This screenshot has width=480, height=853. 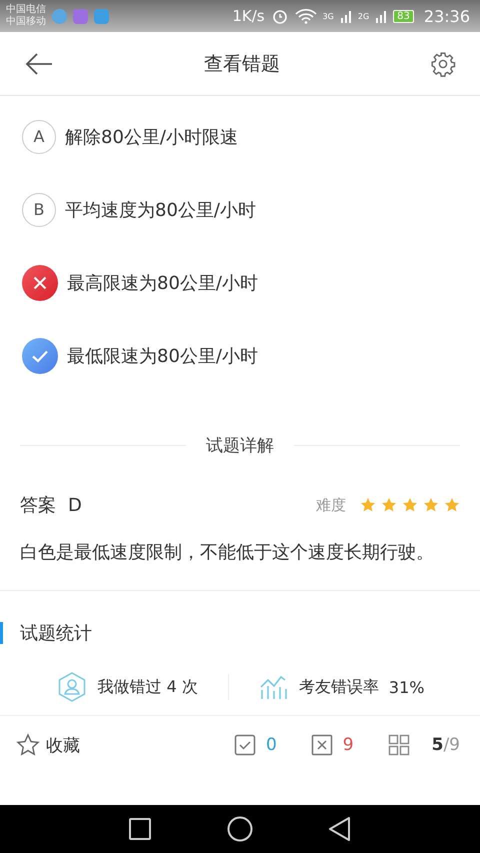 What do you see at coordinates (160, 210) in the screenshot?
I see `option-text: 平均速度为80公里/小时` at bounding box center [160, 210].